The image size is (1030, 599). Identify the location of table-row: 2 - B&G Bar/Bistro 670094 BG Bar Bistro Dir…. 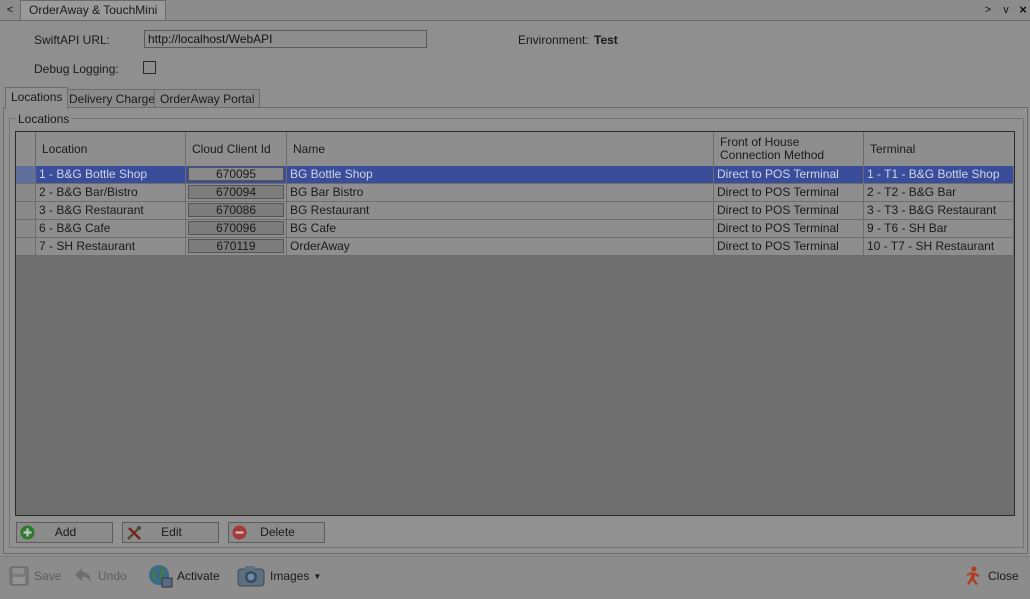
(515, 193).